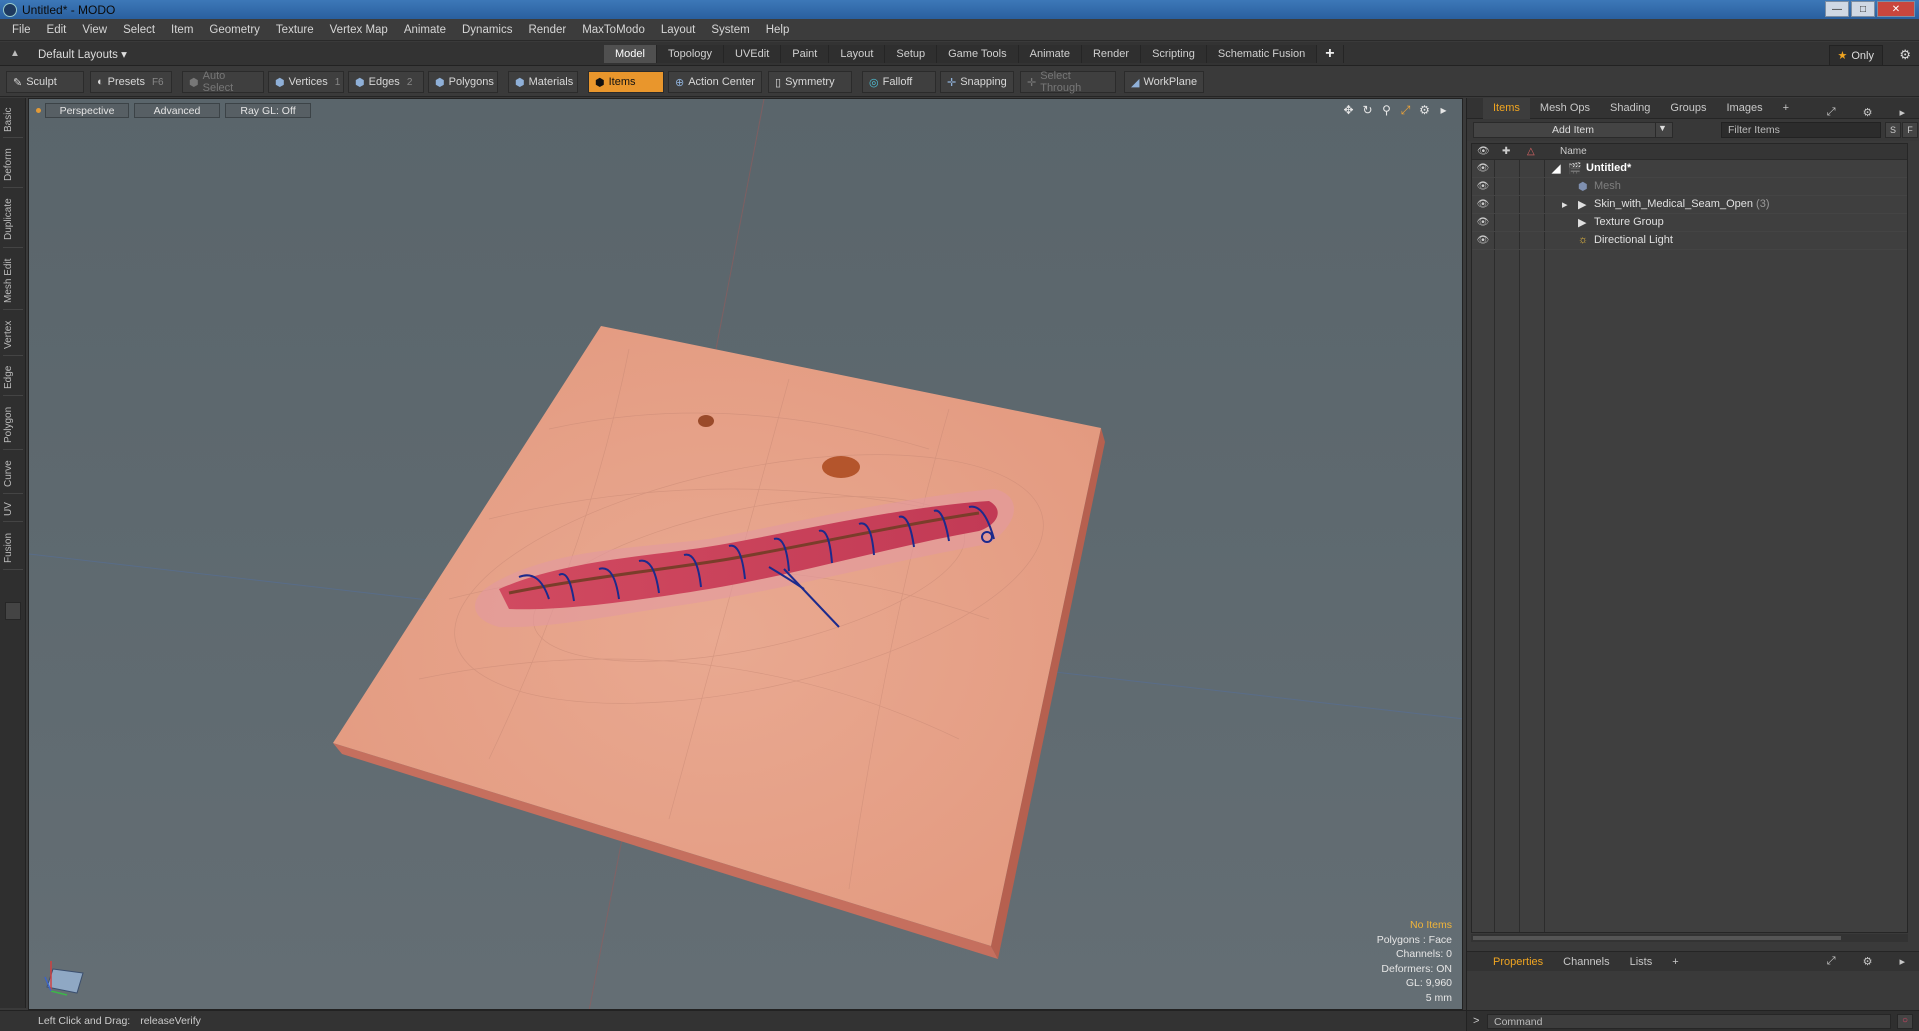  Describe the element at coordinates (978, 54) in the screenshot. I see `tab-game-tools: Game Tools` at that location.